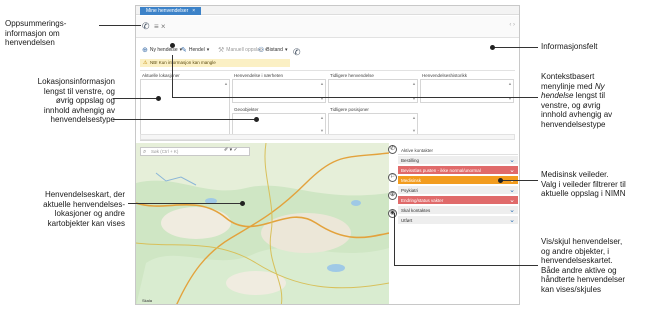 The image size is (645, 311). Describe the element at coordinates (146, 26) in the screenshot. I see `phone-icon: ✆` at that location.